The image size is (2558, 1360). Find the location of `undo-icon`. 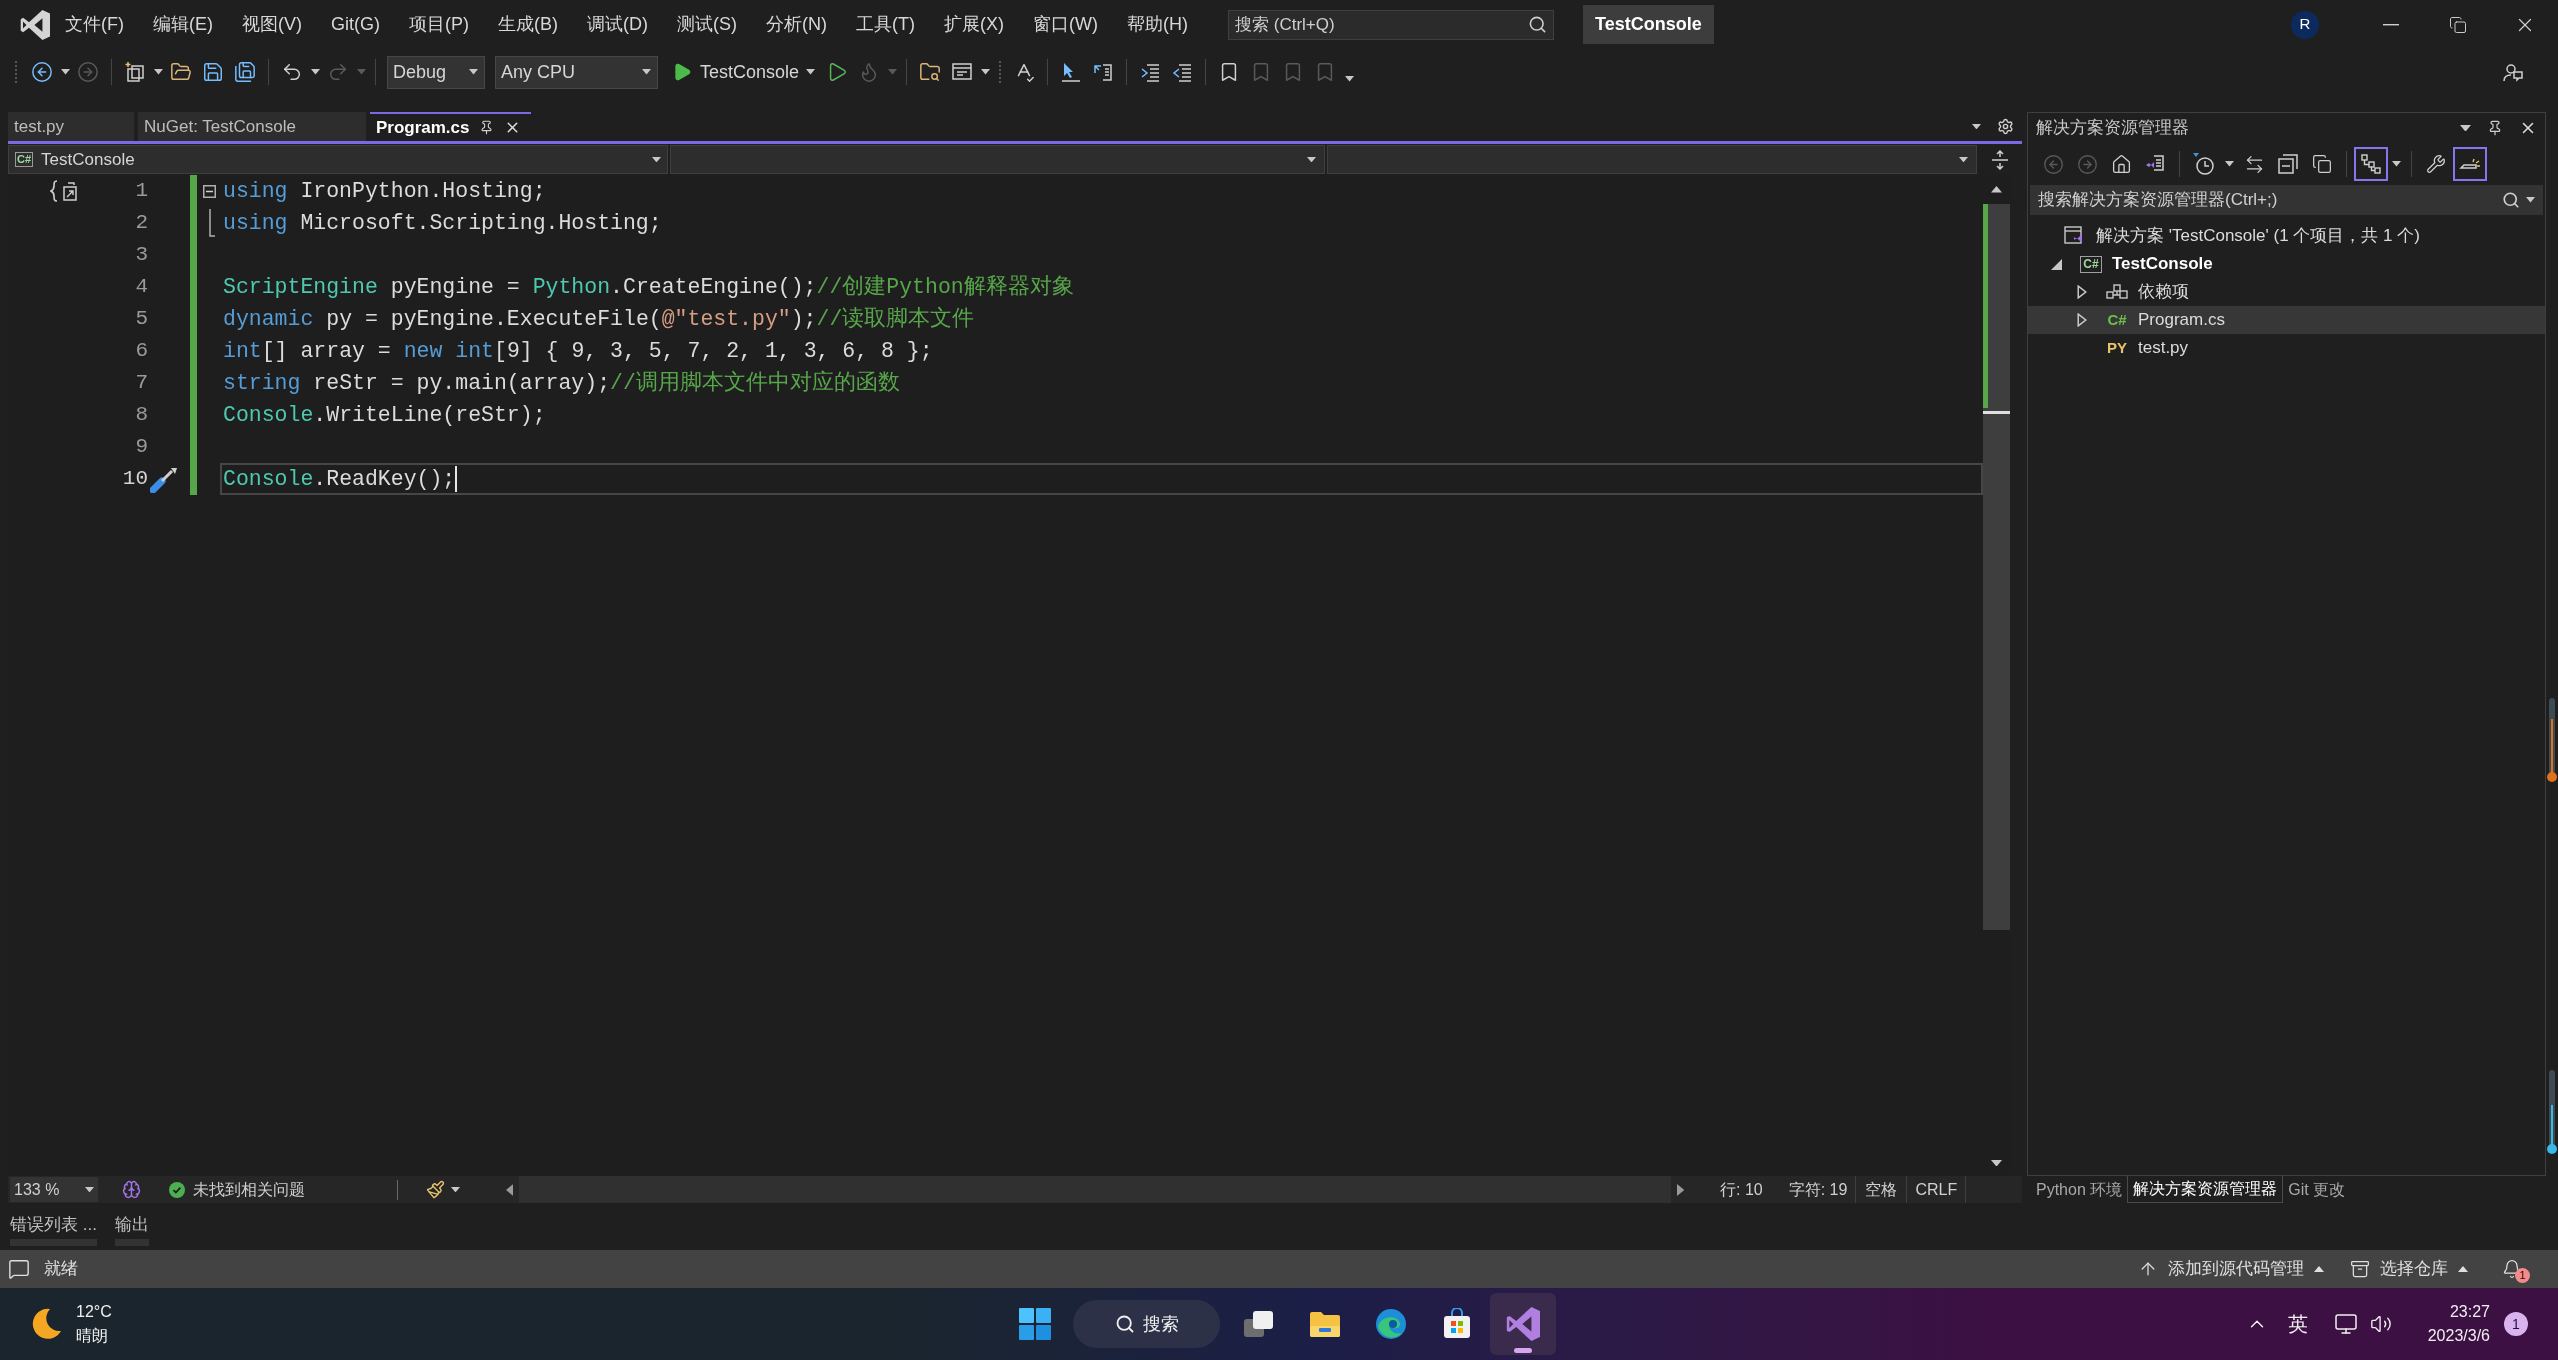

undo-icon is located at coordinates (292, 72).